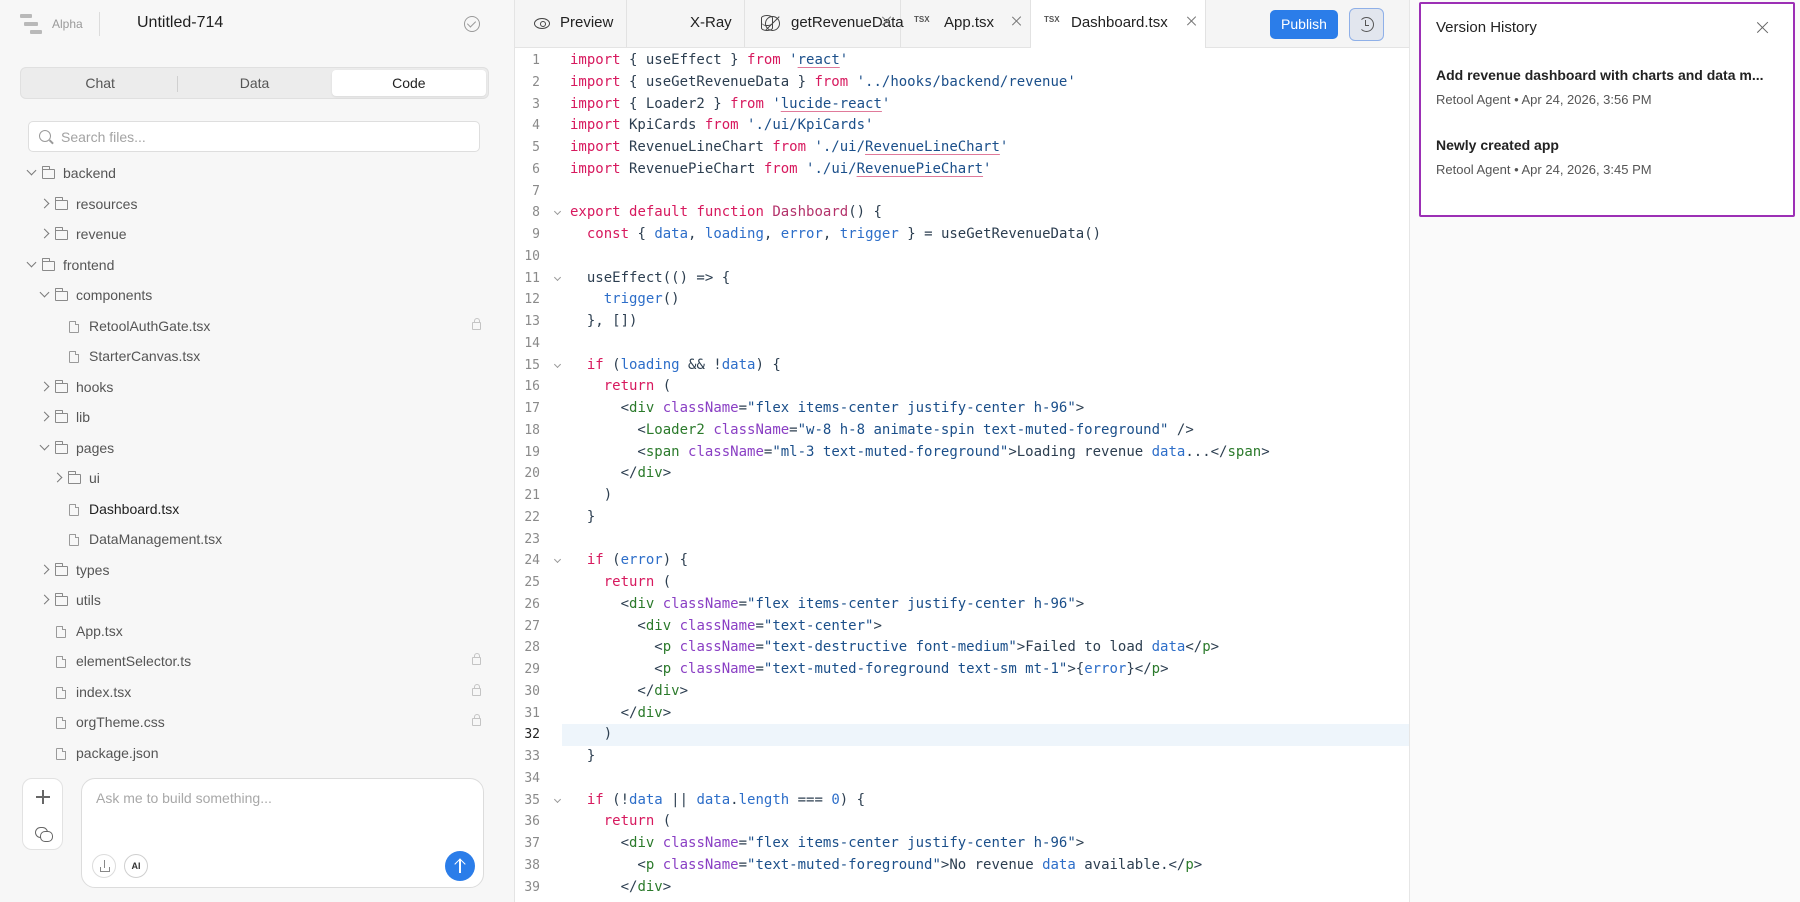  What do you see at coordinates (257, 722) in the screenshot?
I see `tree-file: orgTheme.css` at bounding box center [257, 722].